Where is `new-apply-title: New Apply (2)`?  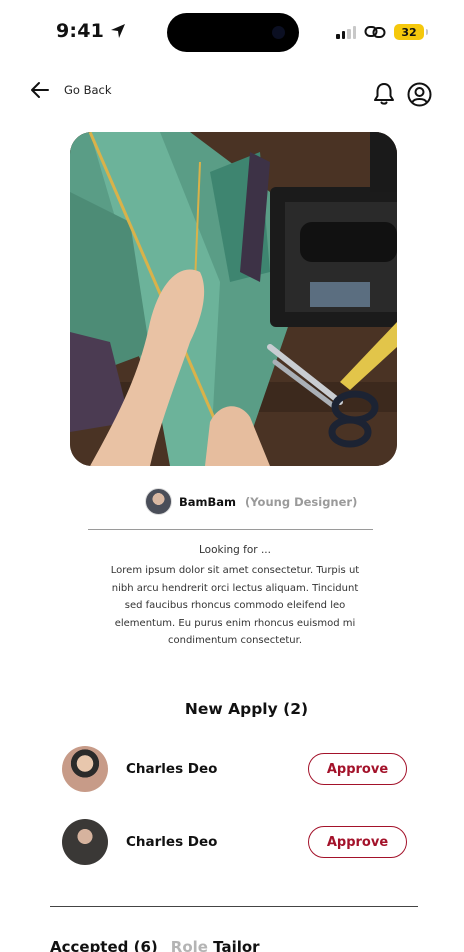 new-apply-title: New Apply (2) is located at coordinates (246, 709).